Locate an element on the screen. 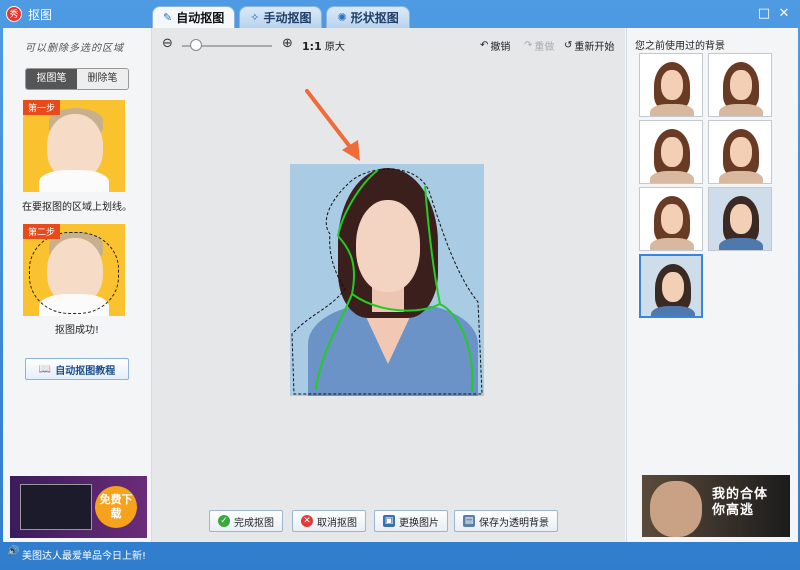 Image resolution: width=800 pixels, height=570 pixels. tab-label: 形状抠图 is located at coordinates (374, 18).